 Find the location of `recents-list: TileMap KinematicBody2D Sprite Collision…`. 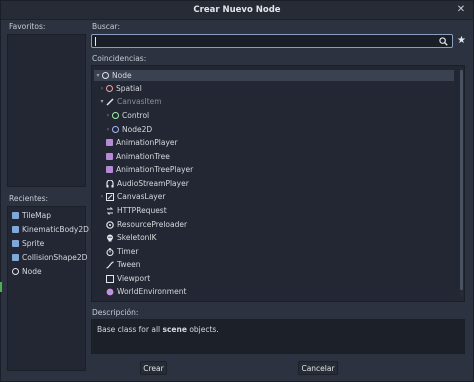

recents-list: TileMap KinematicBody2D Sprite Collision… is located at coordinates (48, 288).